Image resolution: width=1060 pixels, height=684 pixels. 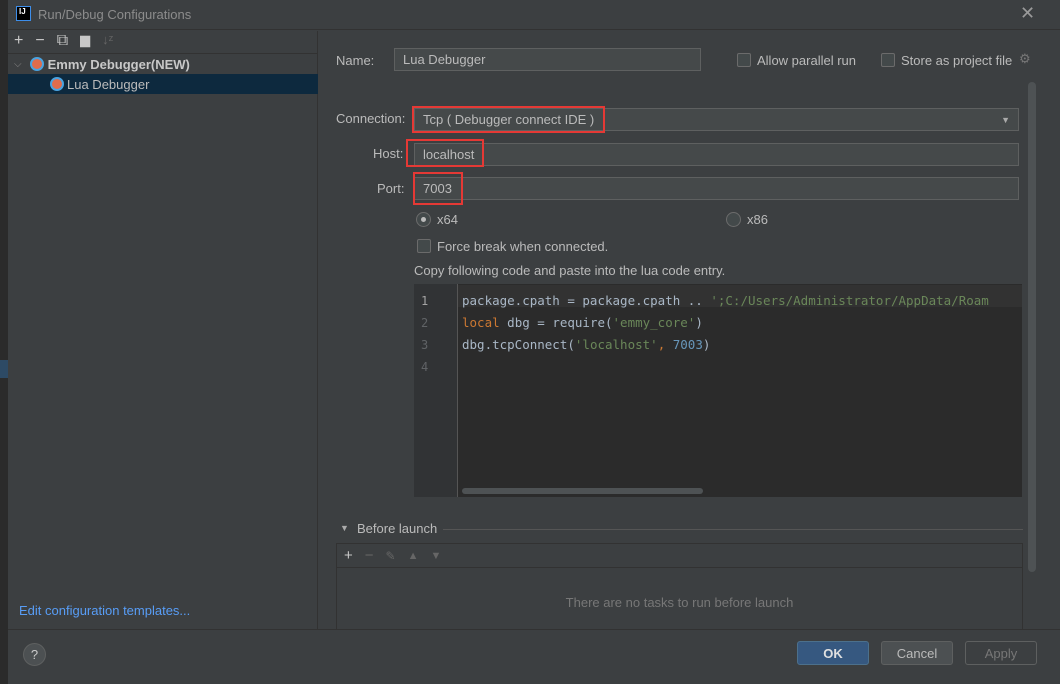 I want to click on allow-parallel-checkbox, so click(x=744, y=60).